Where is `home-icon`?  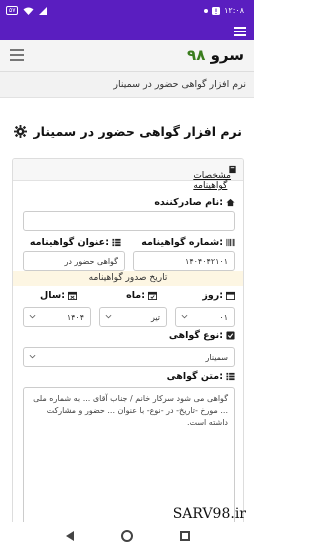 home-icon is located at coordinates (230, 202).